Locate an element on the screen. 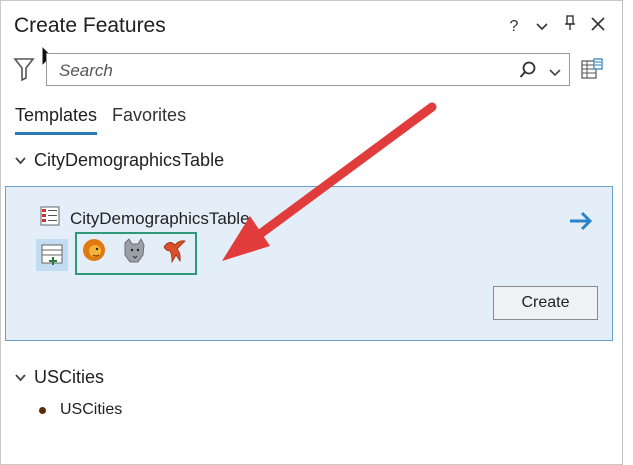 Image resolution: width=633 pixels, height=465 pixels. new-row-tool-icon is located at coordinates (52, 255).